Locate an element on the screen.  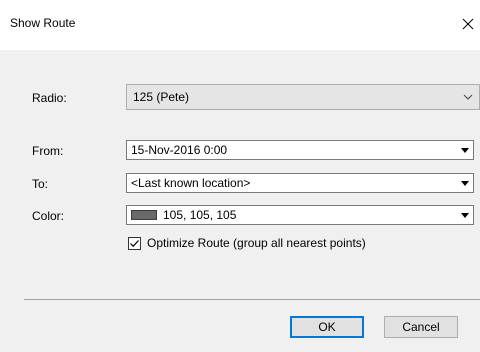
to-dropdown-button is located at coordinates (465, 183).